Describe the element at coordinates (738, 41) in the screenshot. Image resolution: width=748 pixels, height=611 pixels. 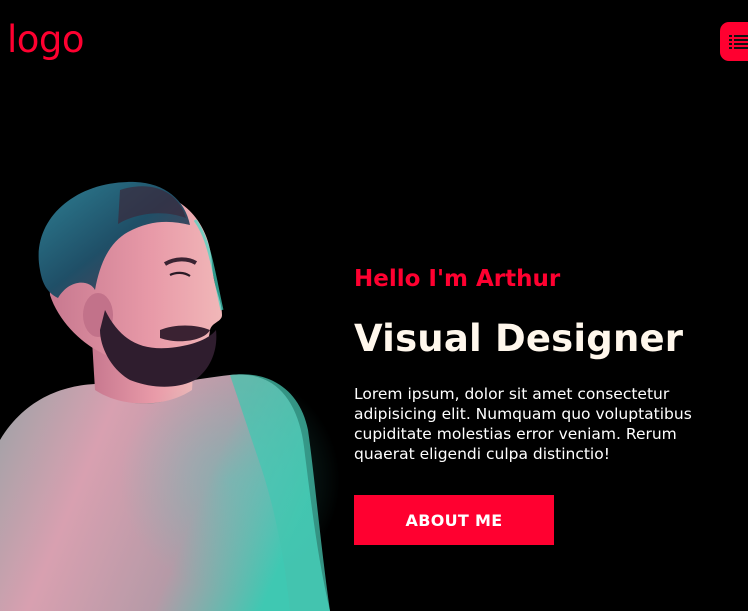
I see `list-icon` at that location.